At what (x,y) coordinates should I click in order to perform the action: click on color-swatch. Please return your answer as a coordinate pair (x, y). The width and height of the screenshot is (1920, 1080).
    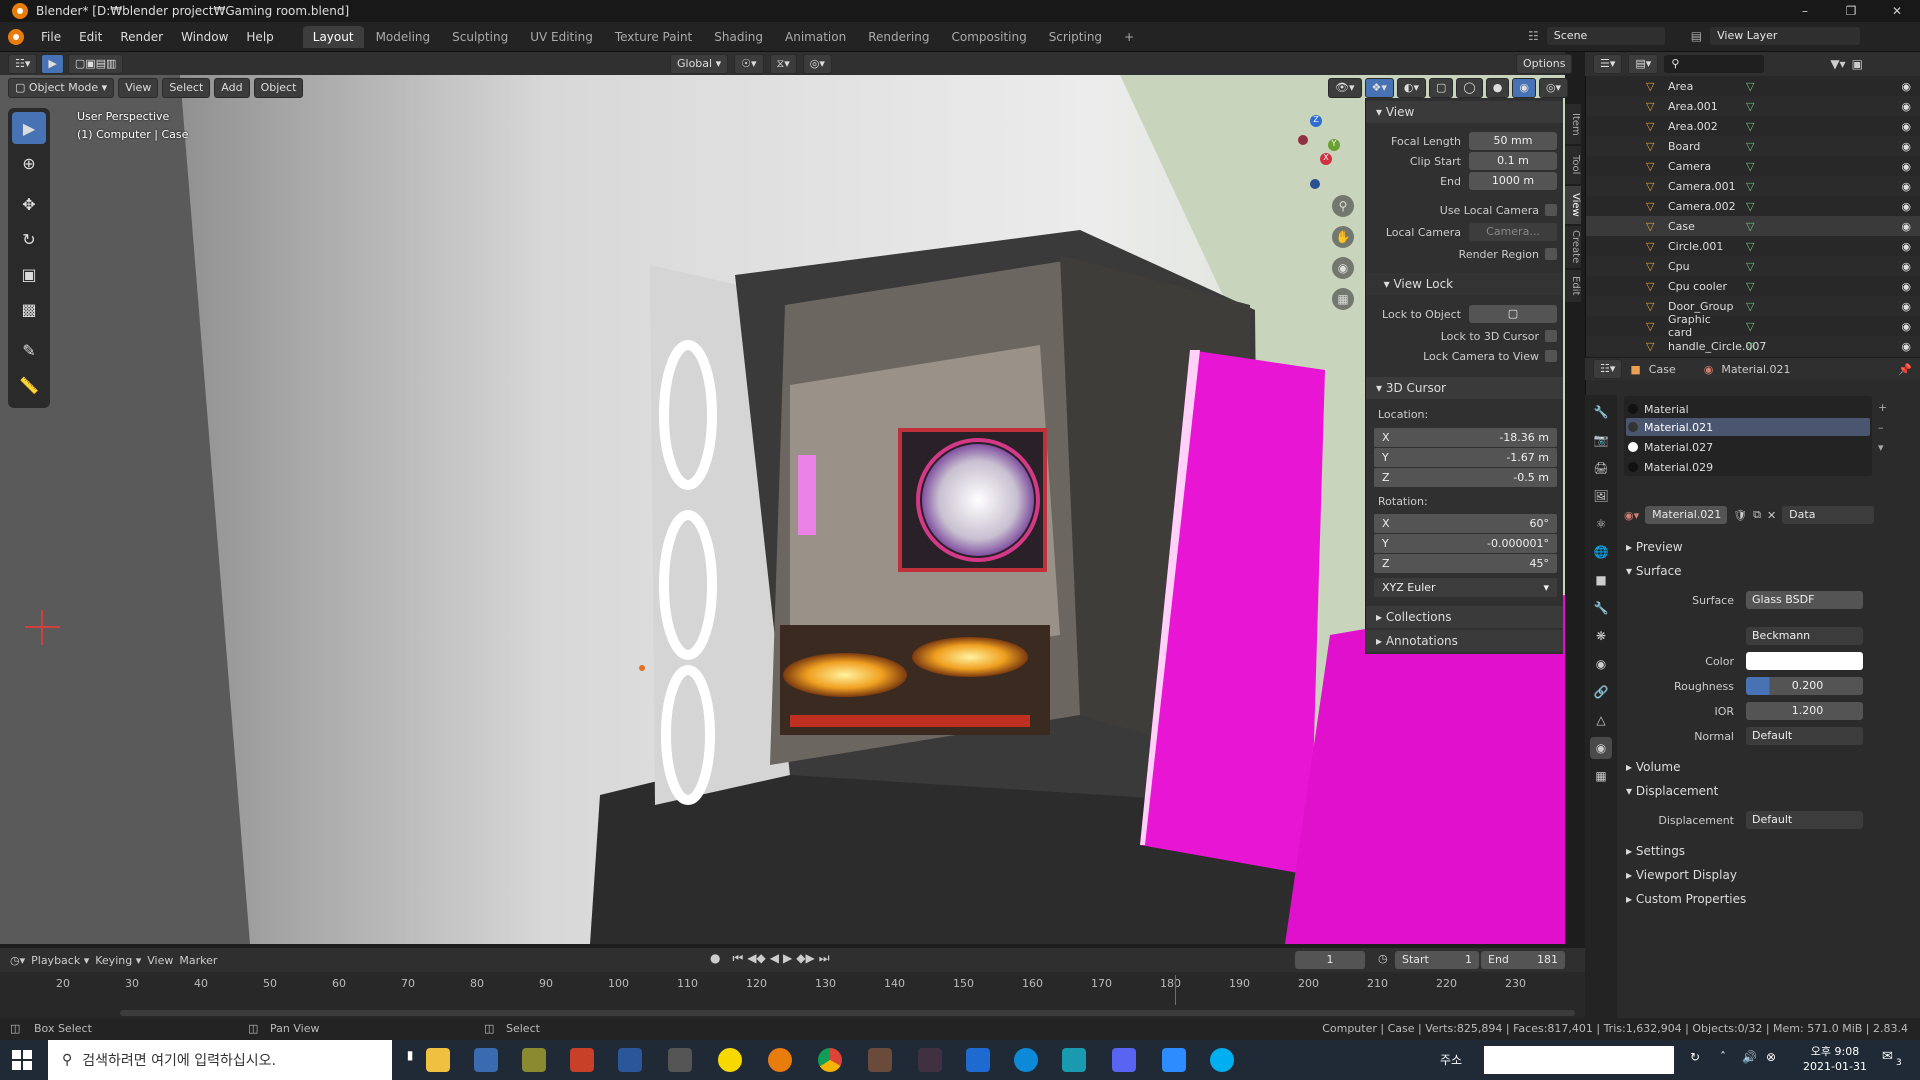
    Looking at the image, I should click on (1804, 661).